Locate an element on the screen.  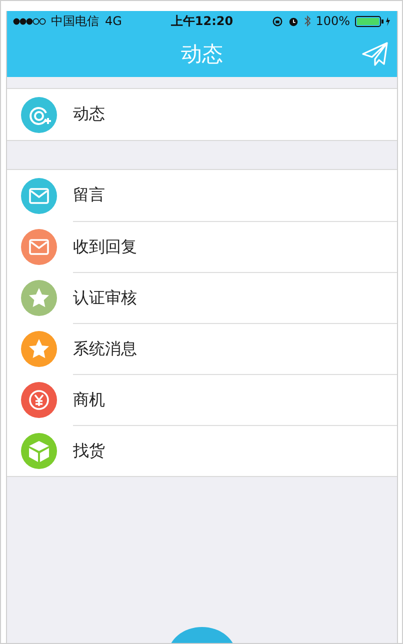
alarm-icon is located at coordinates (293, 21).